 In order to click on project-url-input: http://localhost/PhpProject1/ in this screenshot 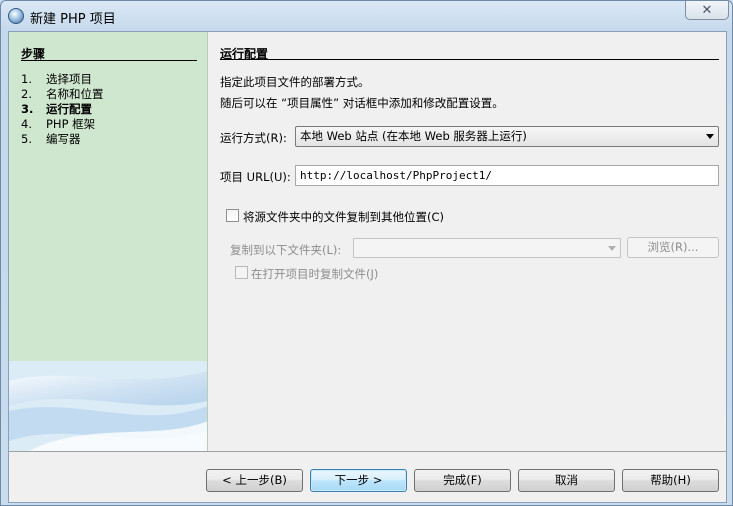, I will do `click(507, 175)`.